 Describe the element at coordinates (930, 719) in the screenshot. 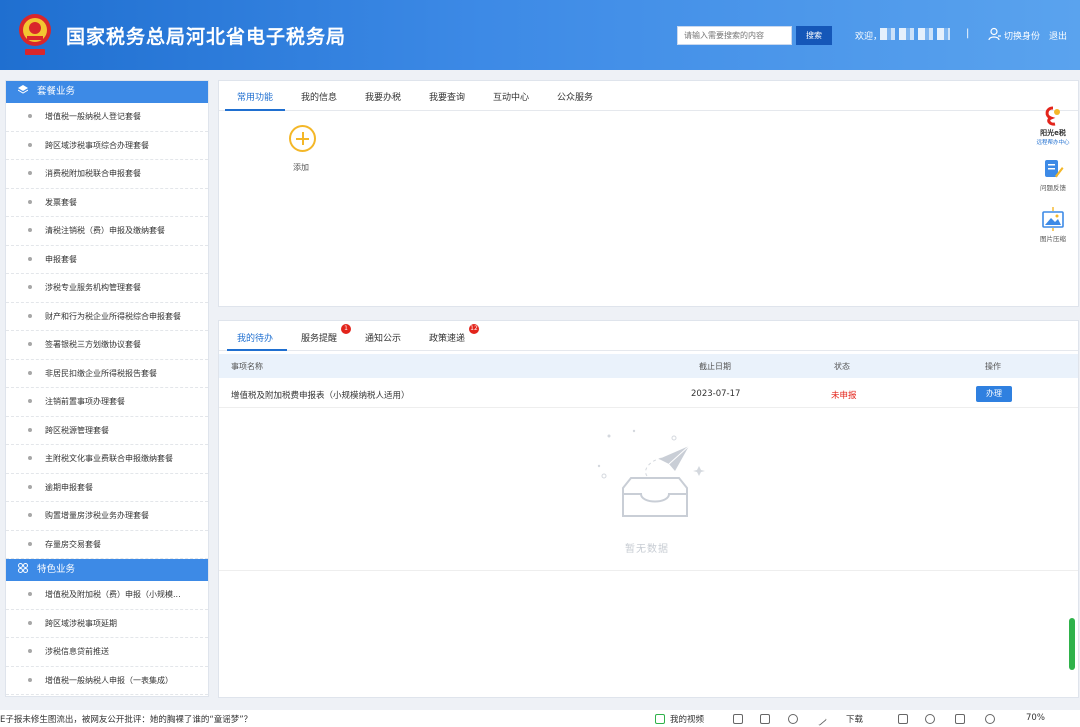

I see `history-icon` at that location.